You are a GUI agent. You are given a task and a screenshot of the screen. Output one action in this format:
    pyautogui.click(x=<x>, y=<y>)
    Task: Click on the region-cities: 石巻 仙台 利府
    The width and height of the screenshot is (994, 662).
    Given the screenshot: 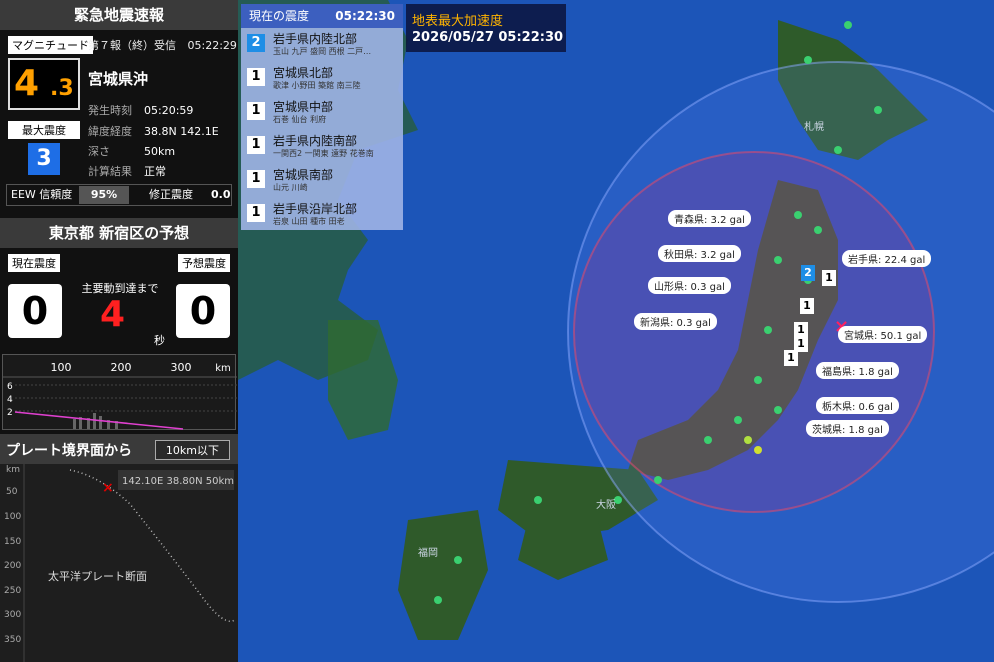 What is the action you would take?
    pyautogui.click(x=300, y=119)
    